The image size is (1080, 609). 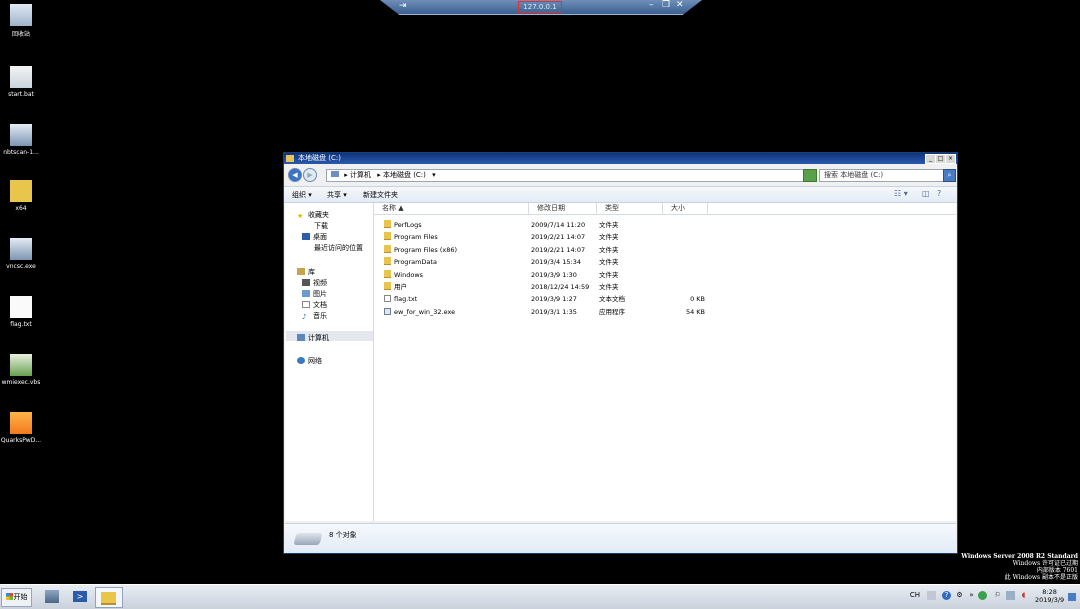 I want to click on search-icon: ⌕, so click(x=949, y=175).